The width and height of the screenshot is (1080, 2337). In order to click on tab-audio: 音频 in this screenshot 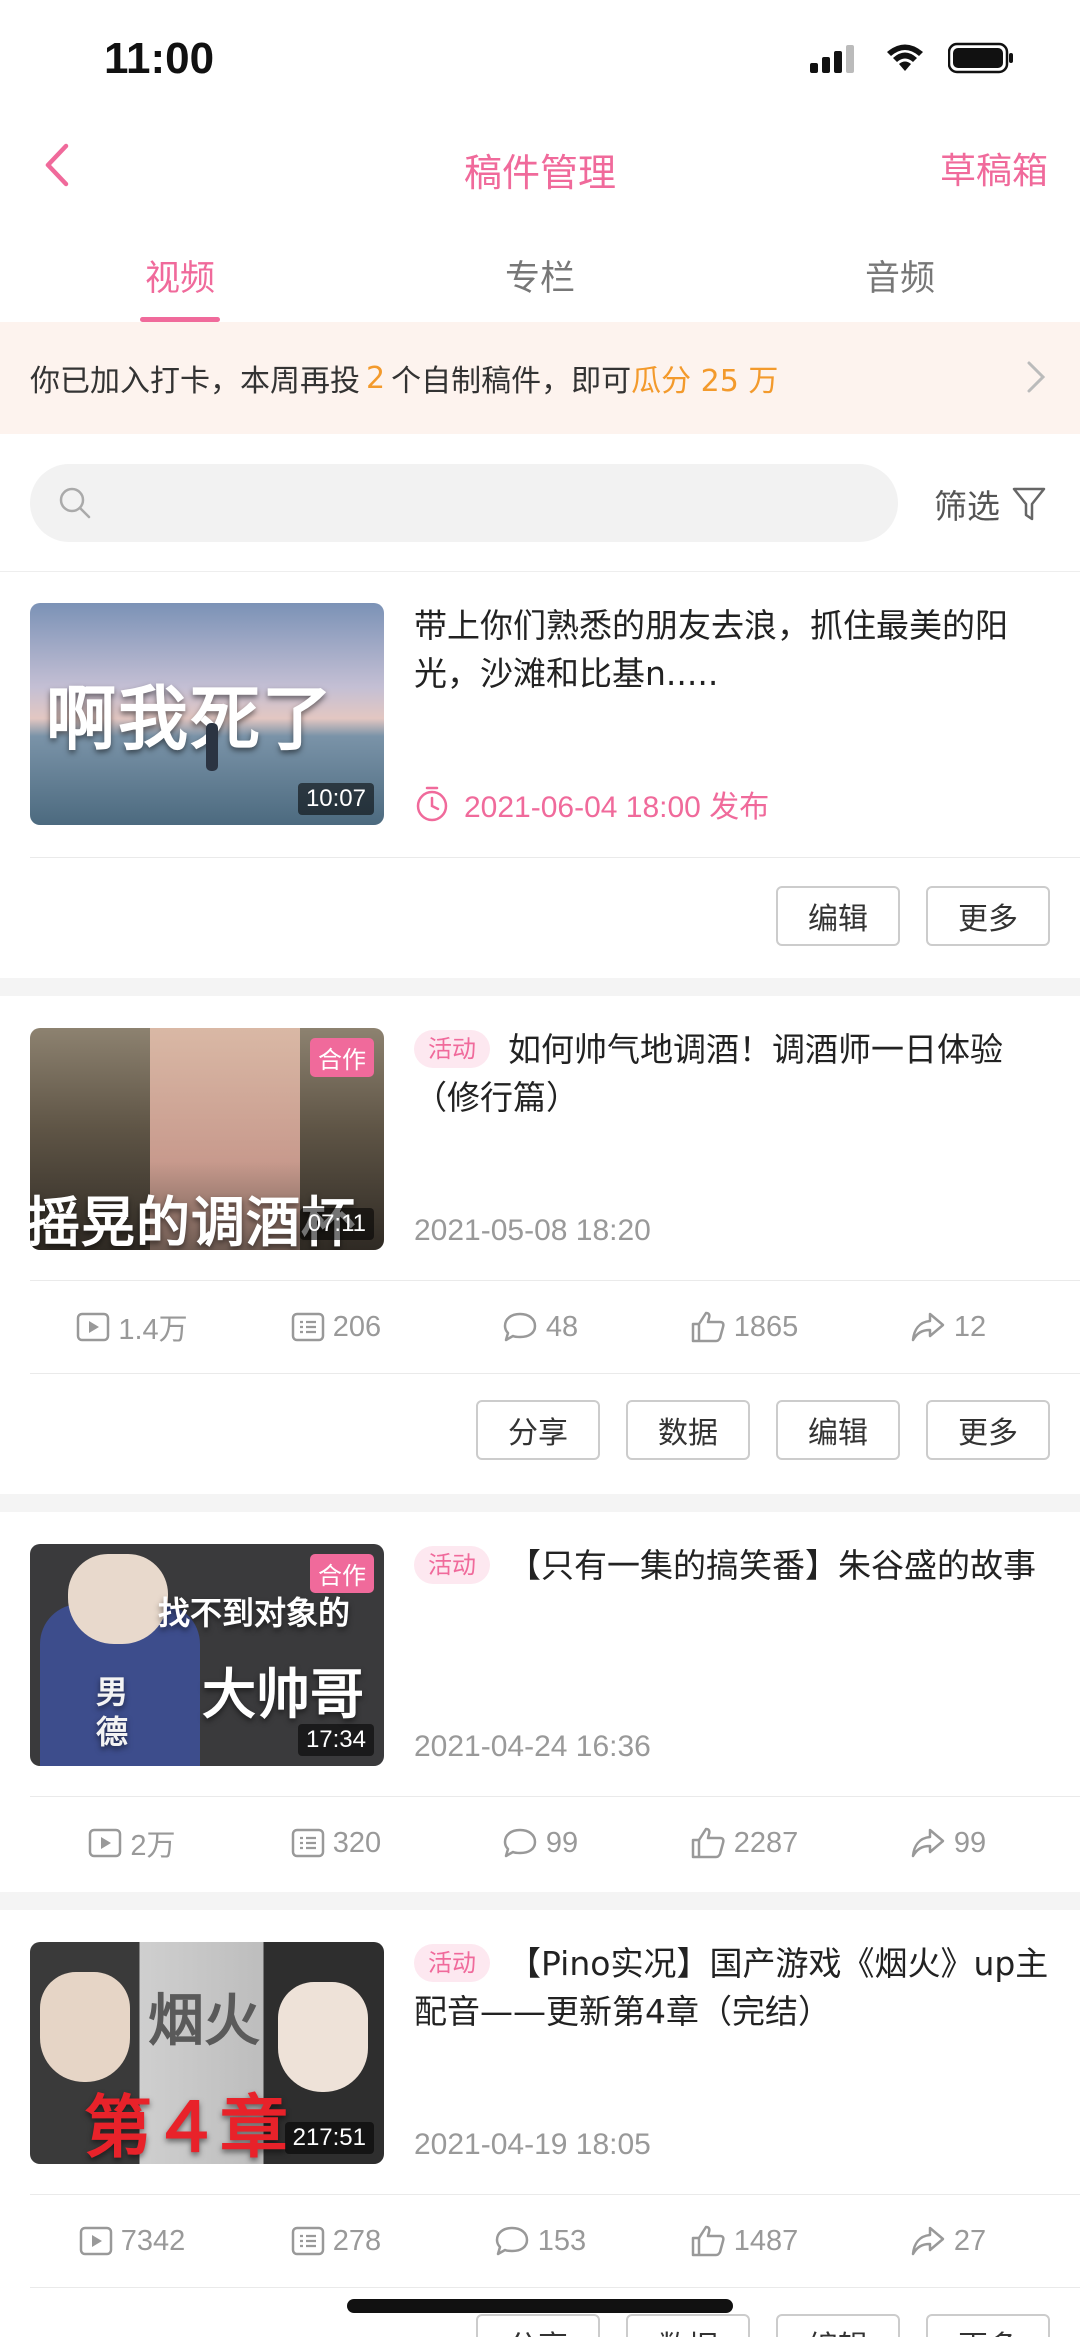, I will do `click(900, 277)`.